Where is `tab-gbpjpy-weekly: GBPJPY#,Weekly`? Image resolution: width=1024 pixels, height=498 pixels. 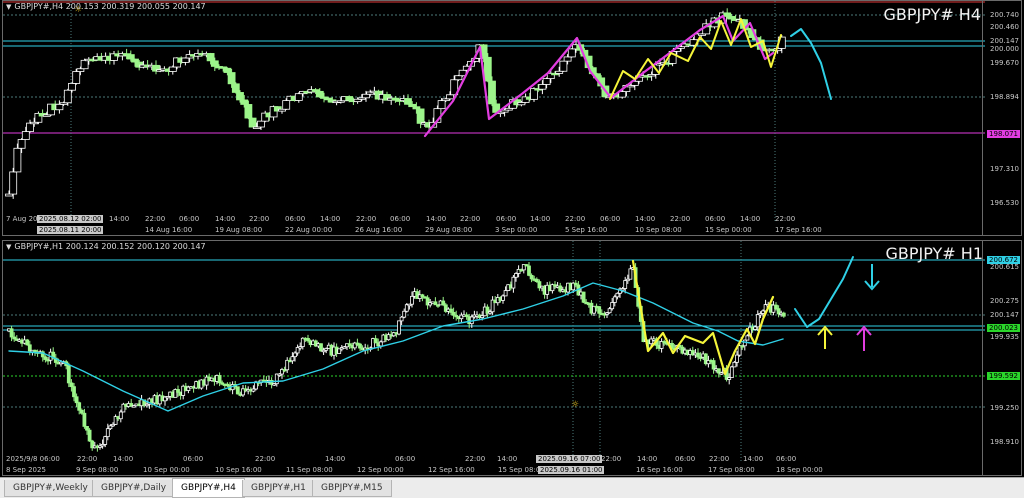
tab-gbpjpy-weekly: GBPJPY#,Weekly is located at coordinates (50, 488).